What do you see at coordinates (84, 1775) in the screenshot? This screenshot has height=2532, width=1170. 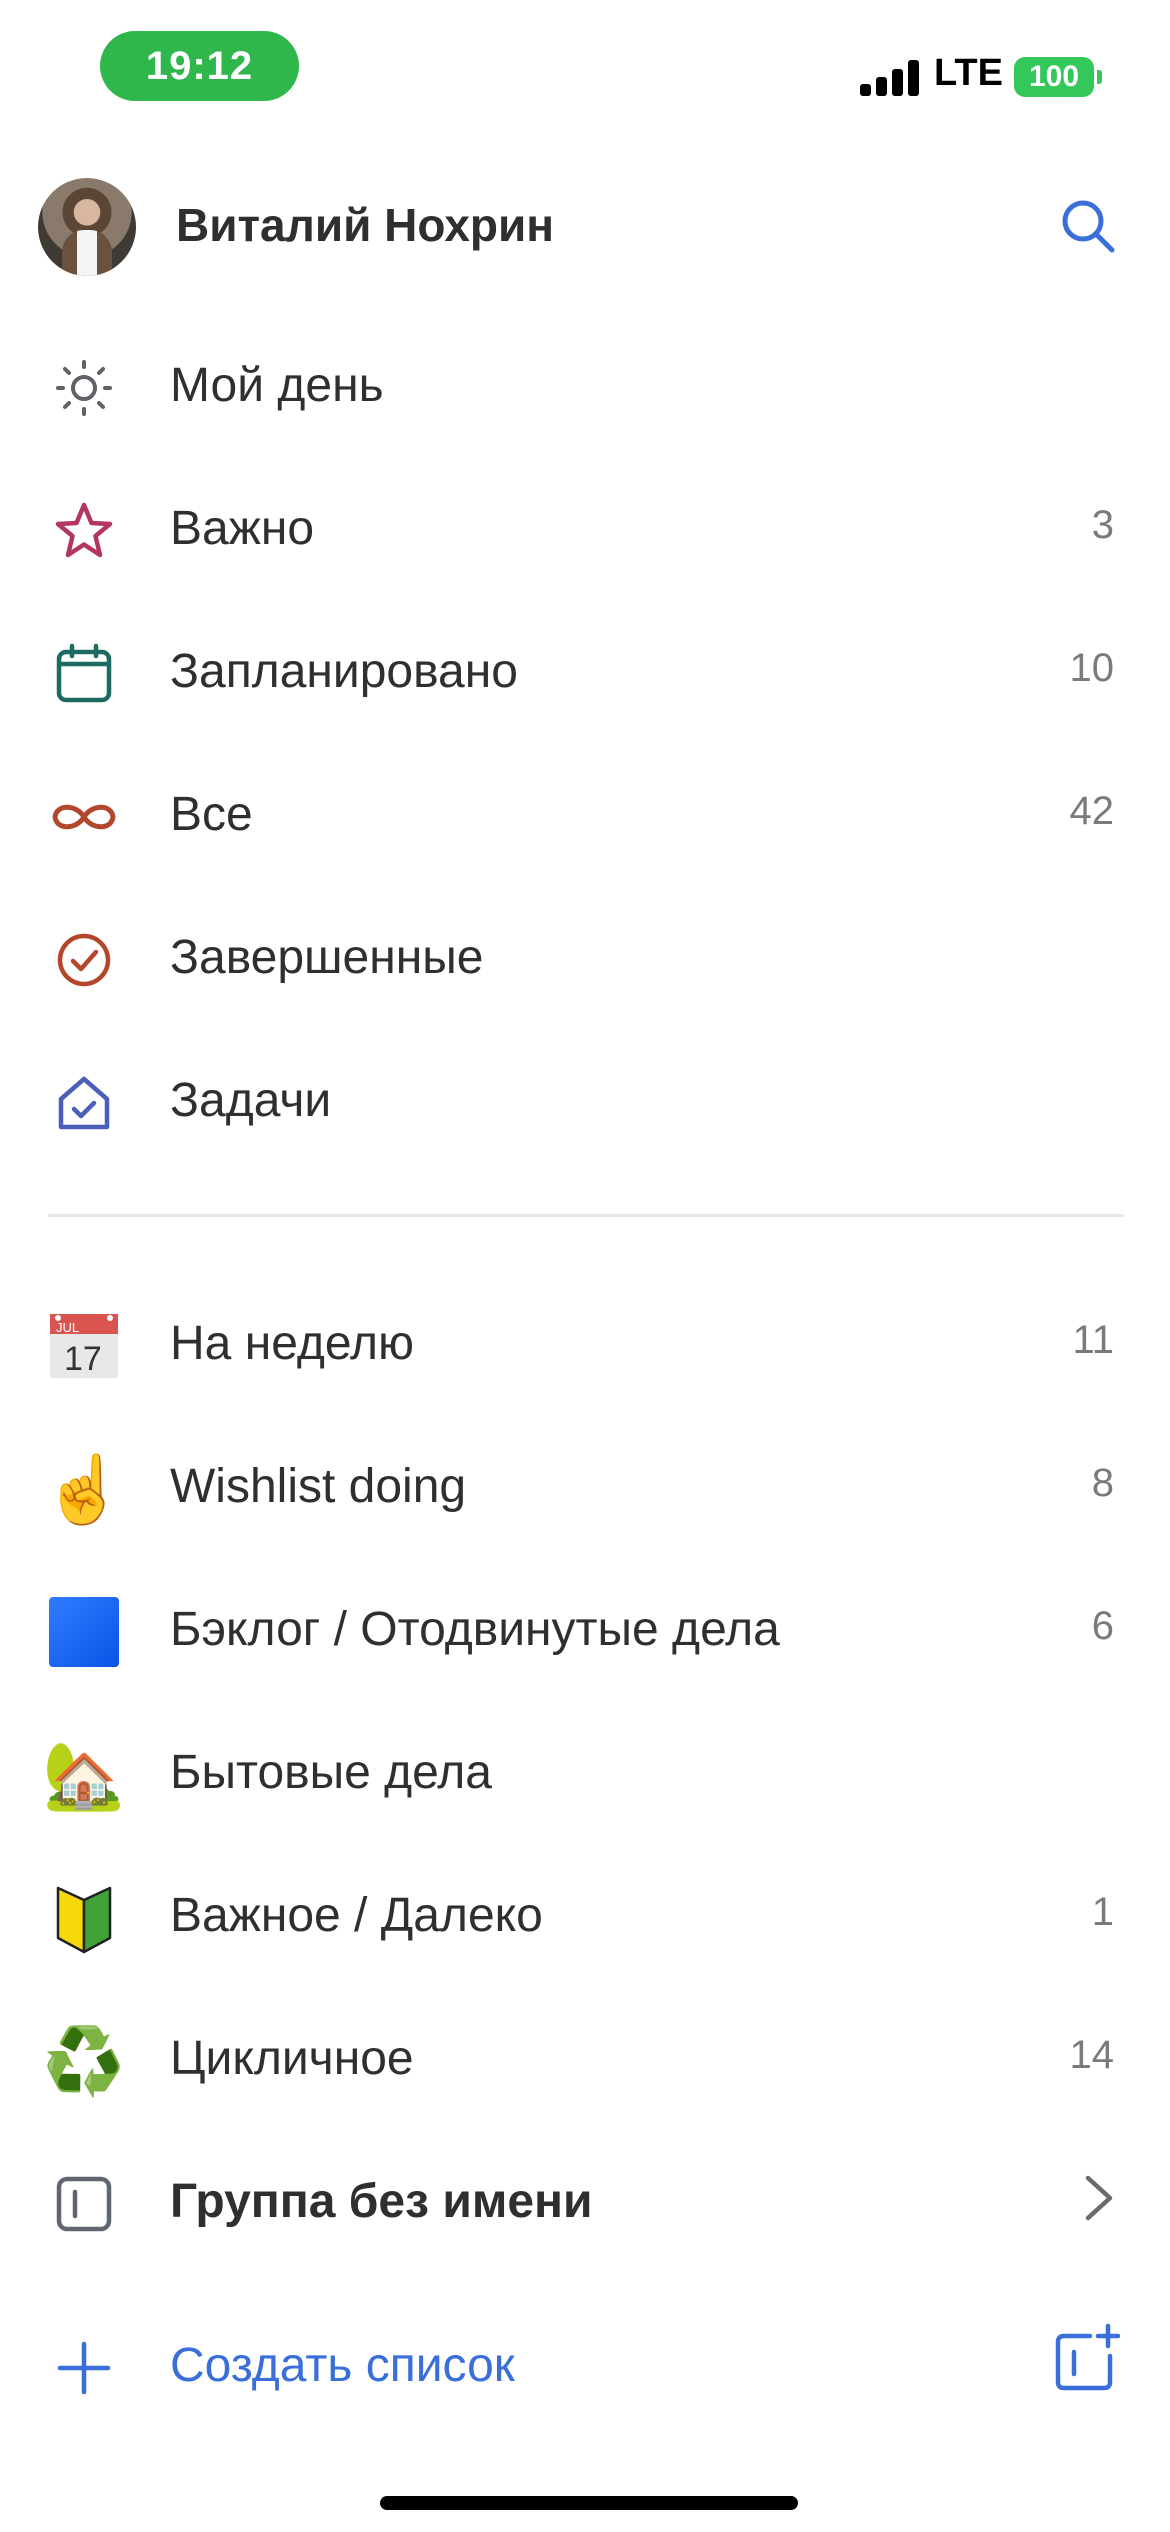 I see `house-garden-emoji-icon: 🏡` at bounding box center [84, 1775].